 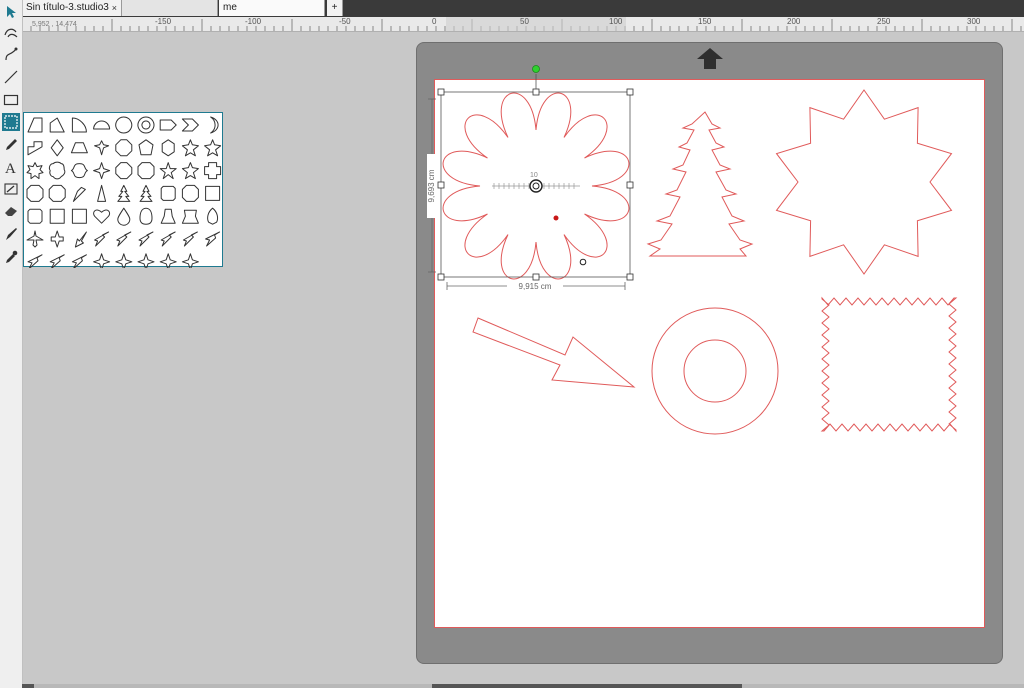 I want to click on rotate-handle-icon, so click(x=536, y=69).